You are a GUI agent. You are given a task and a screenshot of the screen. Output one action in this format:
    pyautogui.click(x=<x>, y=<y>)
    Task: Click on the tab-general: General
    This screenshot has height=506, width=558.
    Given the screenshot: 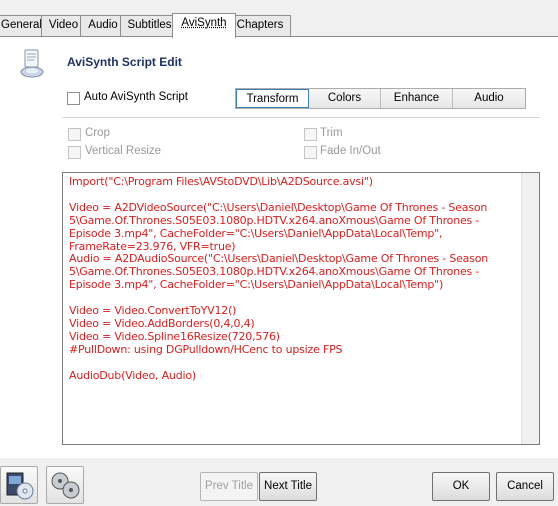 What is the action you would take?
    pyautogui.click(x=23, y=26)
    